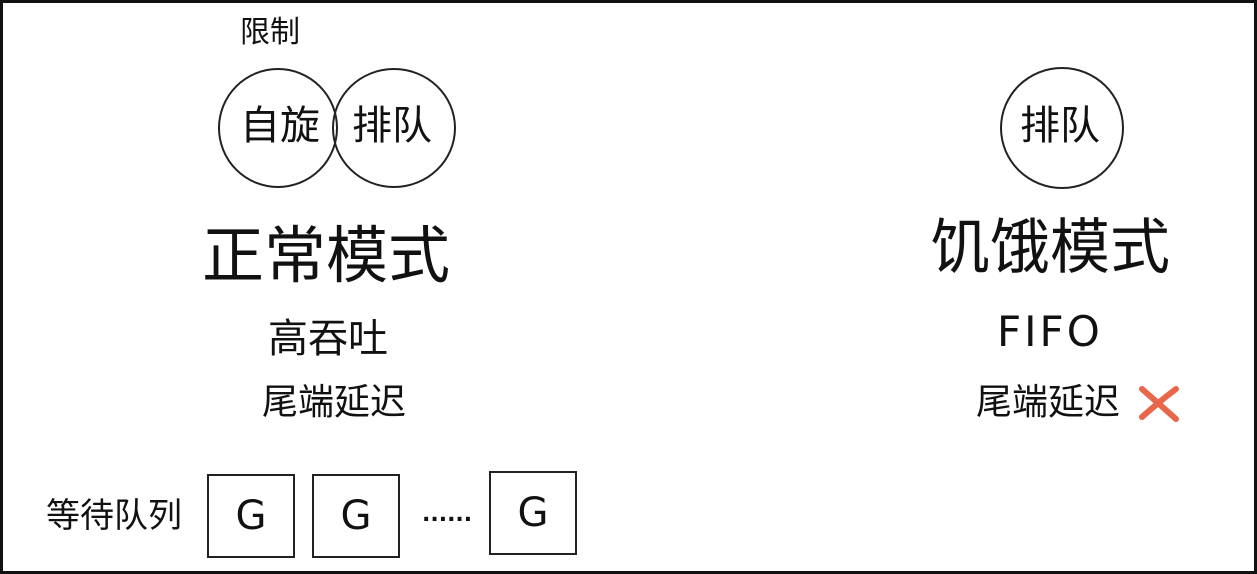 Image resolution: width=1257 pixels, height=574 pixels. I want to click on spin-circle-label: 自旋, so click(280, 126).